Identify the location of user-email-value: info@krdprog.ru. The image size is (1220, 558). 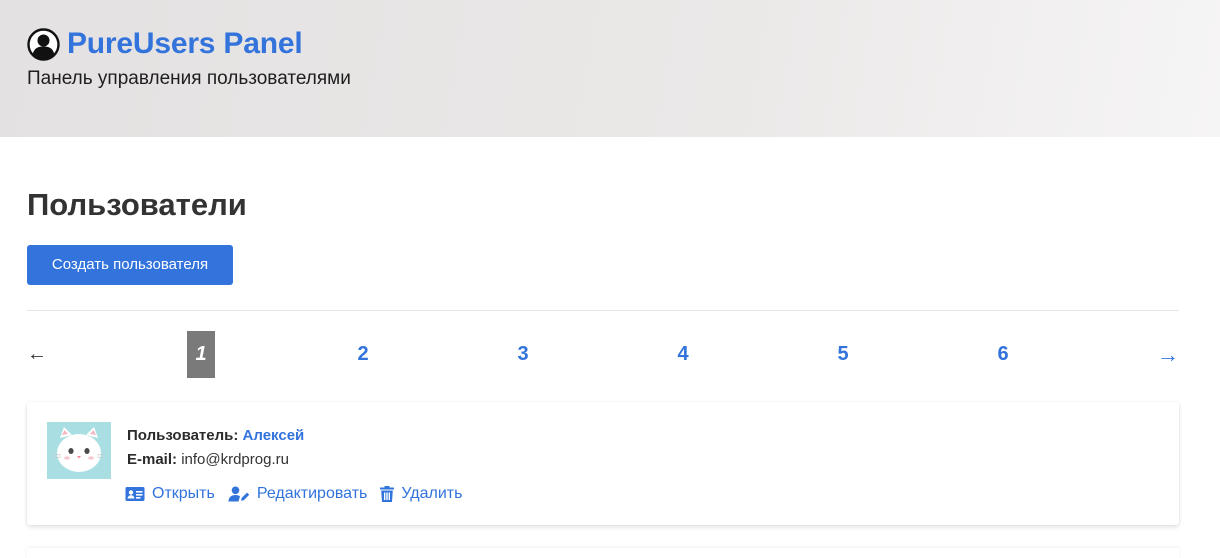
(235, 459).